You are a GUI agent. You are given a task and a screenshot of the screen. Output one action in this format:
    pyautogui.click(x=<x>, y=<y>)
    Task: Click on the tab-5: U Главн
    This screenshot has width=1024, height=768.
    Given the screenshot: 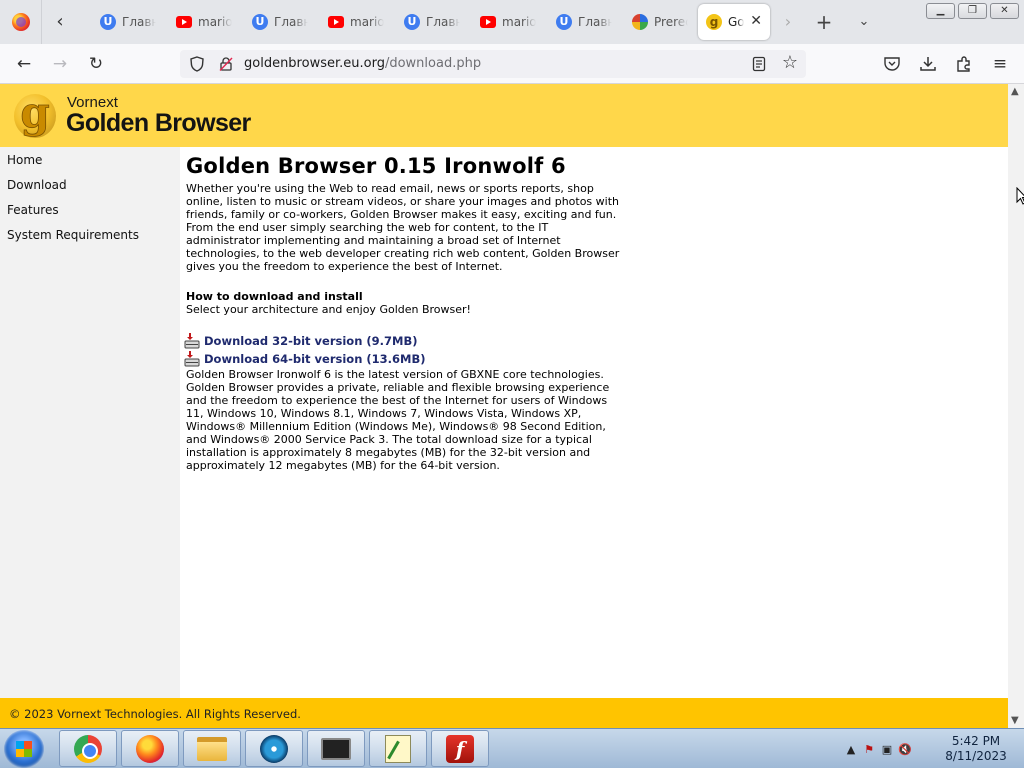 What is the action you would take?
    pyautogui.click(x=432, y=22)
    